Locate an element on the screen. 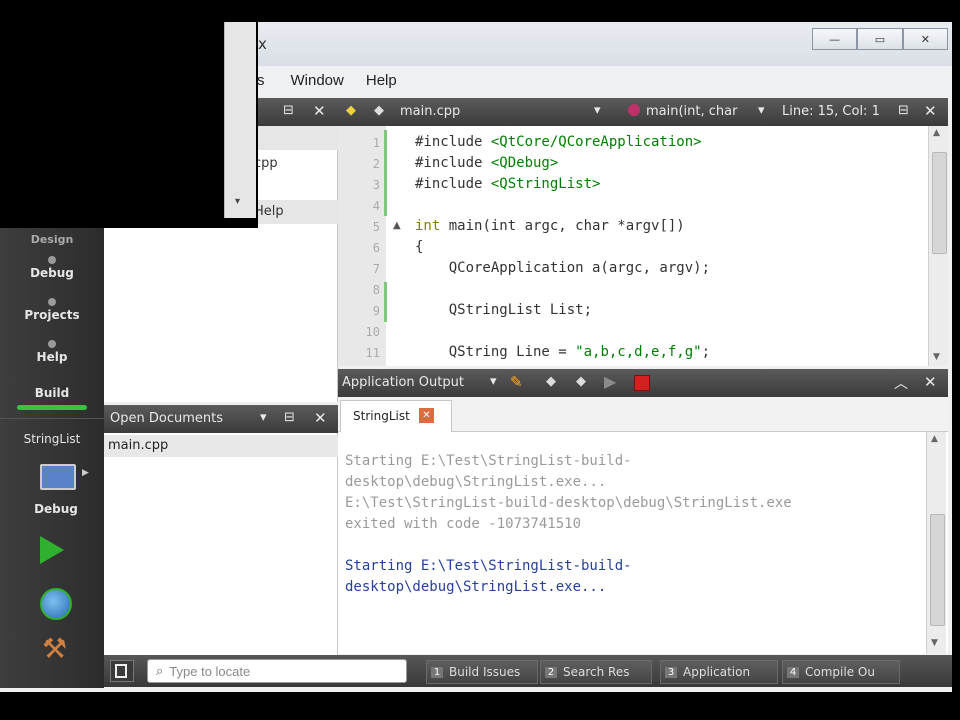  code-line: QCoreApplication a(argc, argv); is located at coordinates (562, 268).